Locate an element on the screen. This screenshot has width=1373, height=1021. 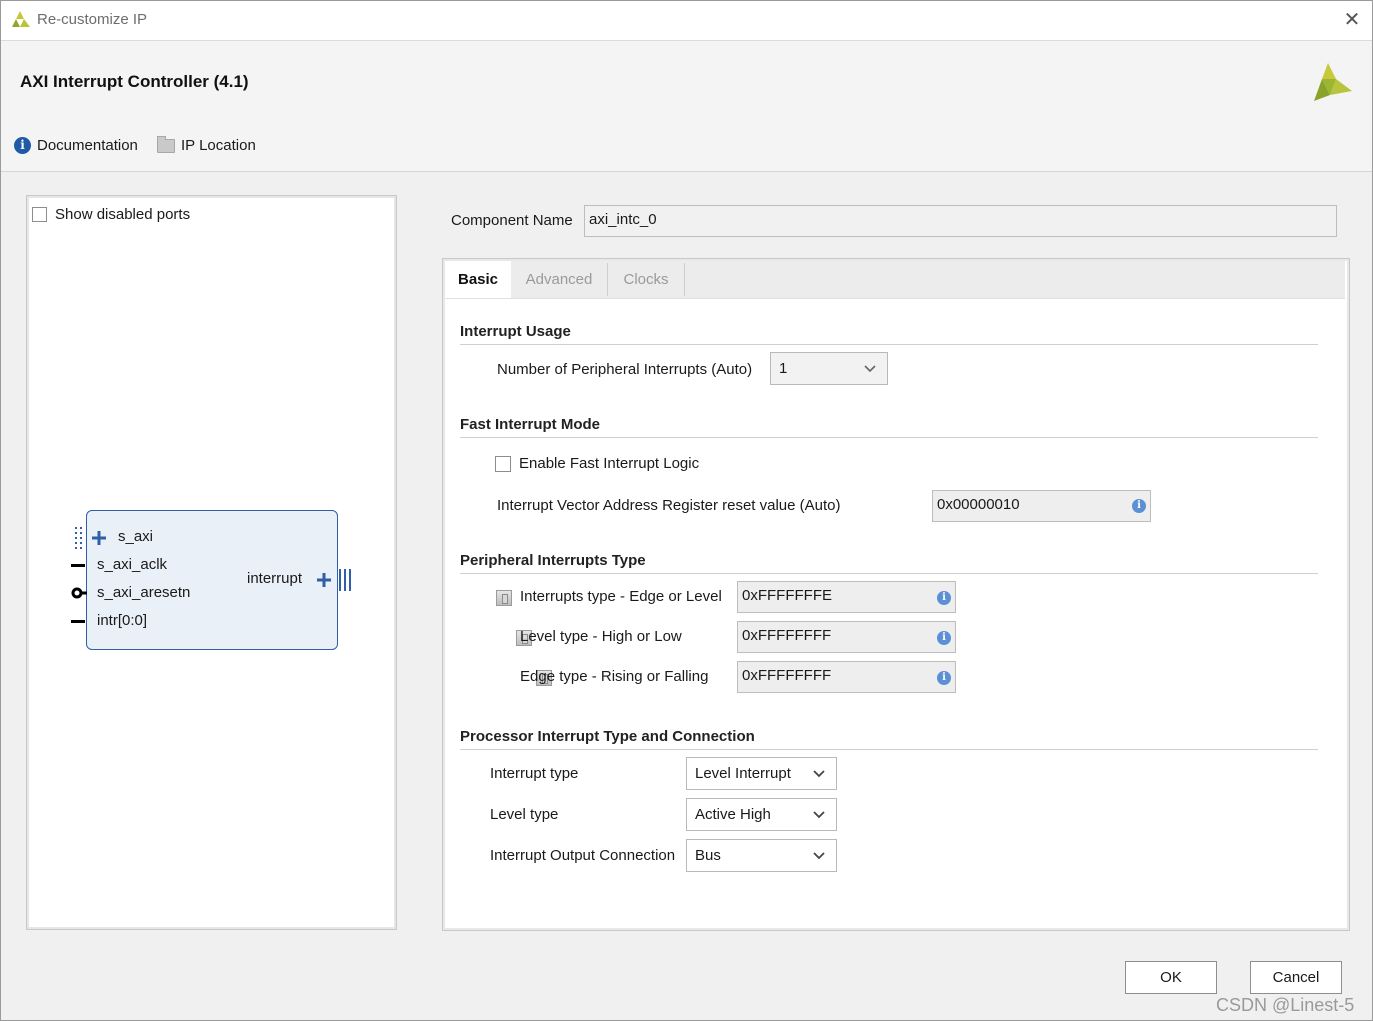
high-or-low-label: Level type - High or Low is located at coordinates (601, 636).